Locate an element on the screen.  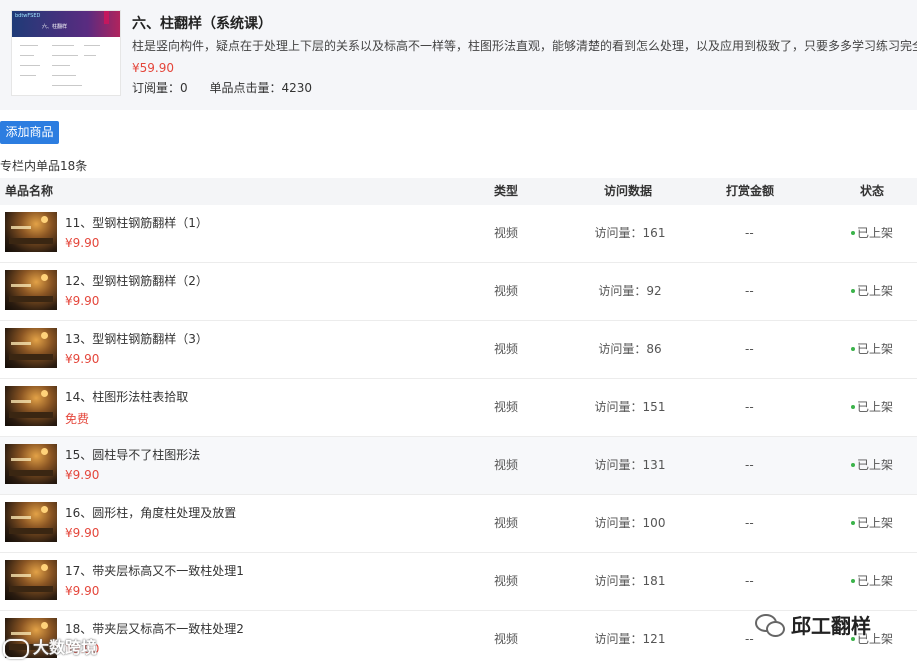
course-title: 六、柱翻样（系统课） is located at coordinates (202, 23).